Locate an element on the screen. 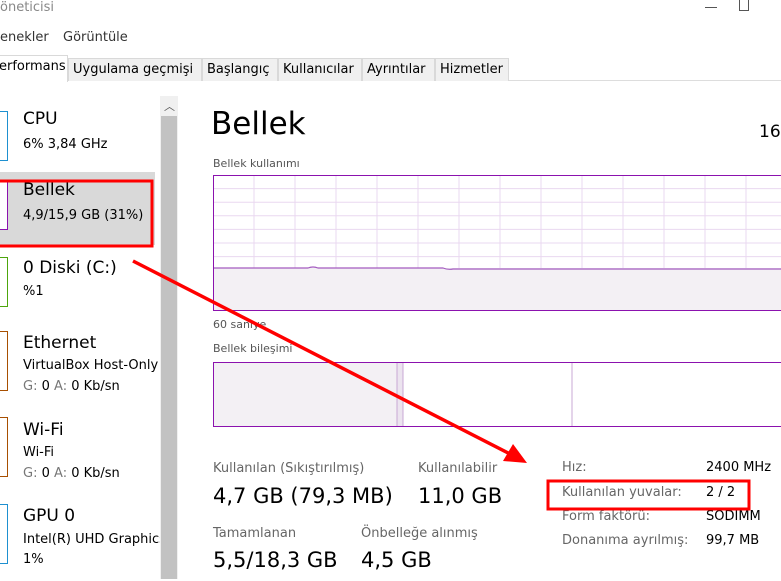  detail-label: Donanıma ayrılmış: is located at coordinates (625, 540).